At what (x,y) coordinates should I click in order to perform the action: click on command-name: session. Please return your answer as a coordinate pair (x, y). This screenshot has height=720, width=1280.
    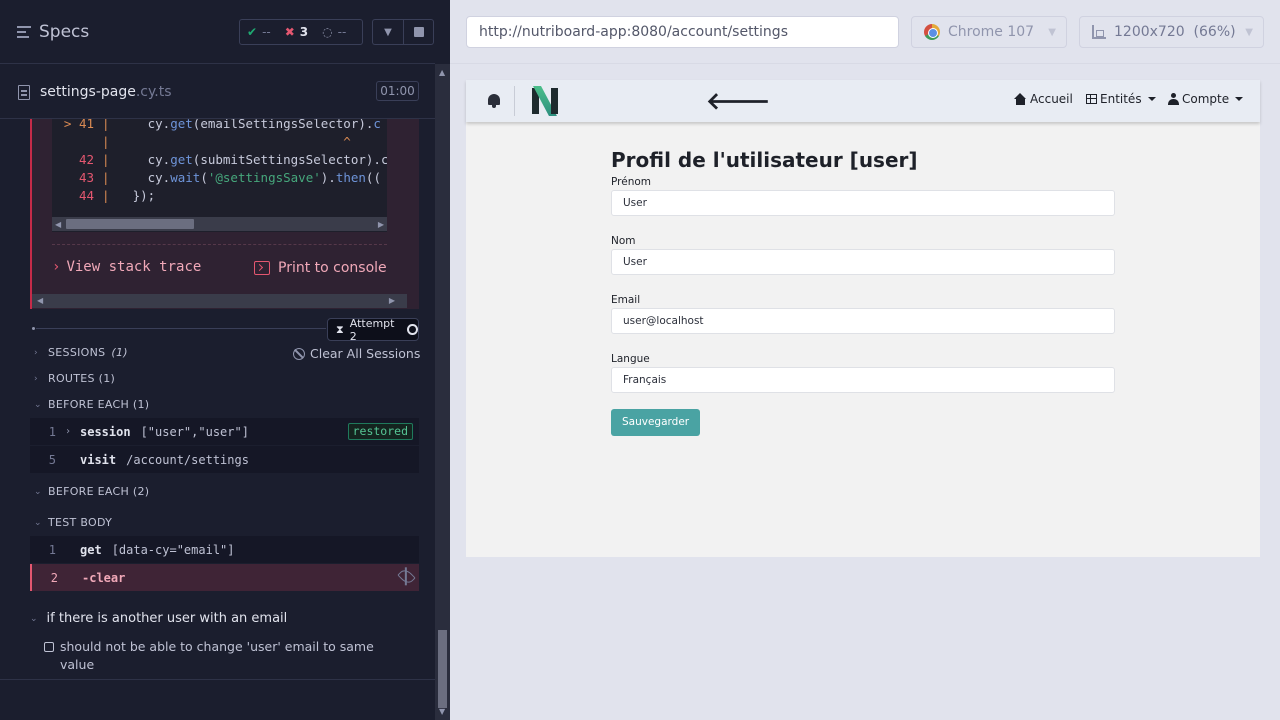
    Looking at the image, I should click on (105, 431).